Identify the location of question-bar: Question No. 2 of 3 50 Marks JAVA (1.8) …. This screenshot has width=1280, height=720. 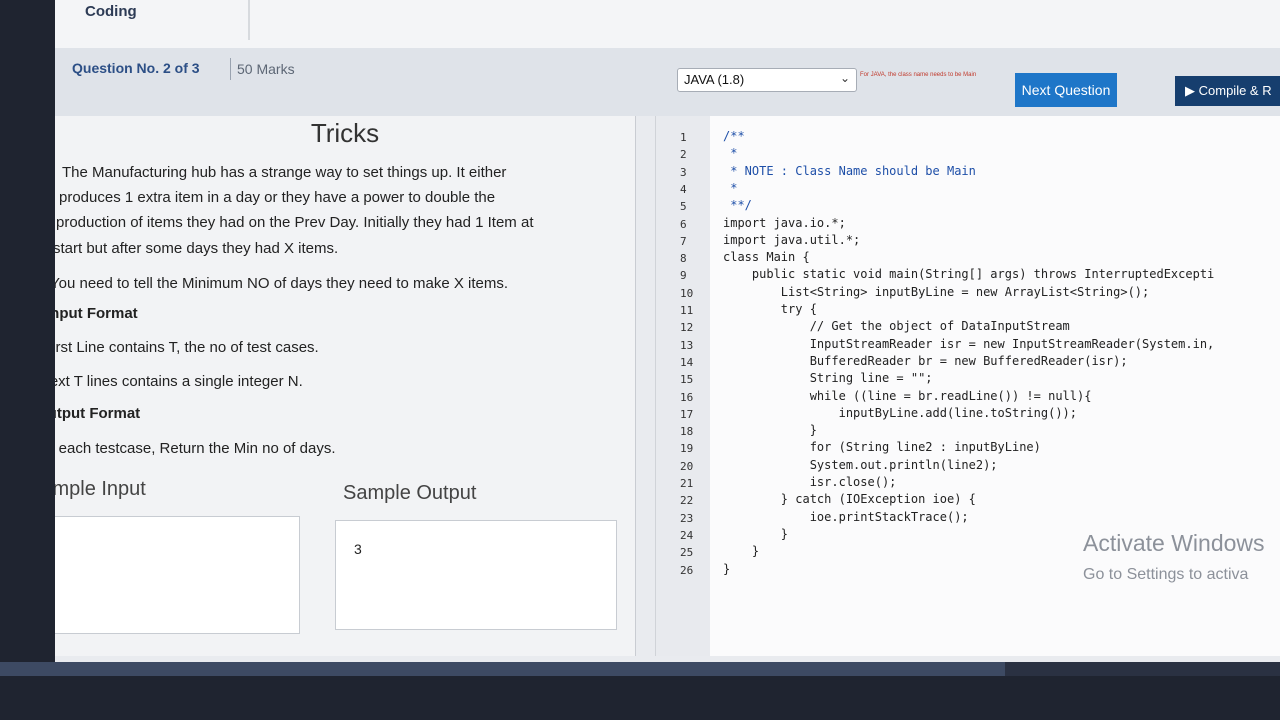
(667, 82).